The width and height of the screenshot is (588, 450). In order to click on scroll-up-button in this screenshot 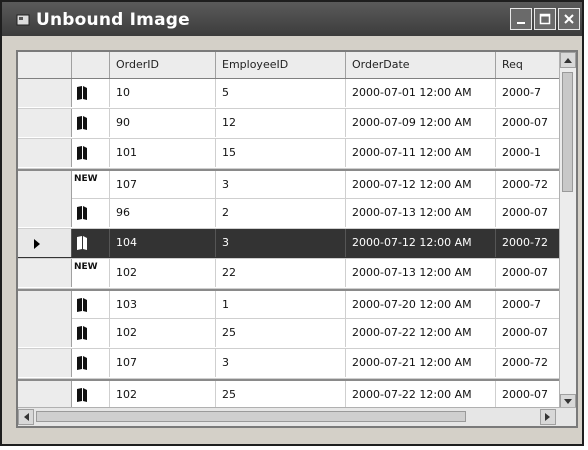, I will do `click(568, 60)`.